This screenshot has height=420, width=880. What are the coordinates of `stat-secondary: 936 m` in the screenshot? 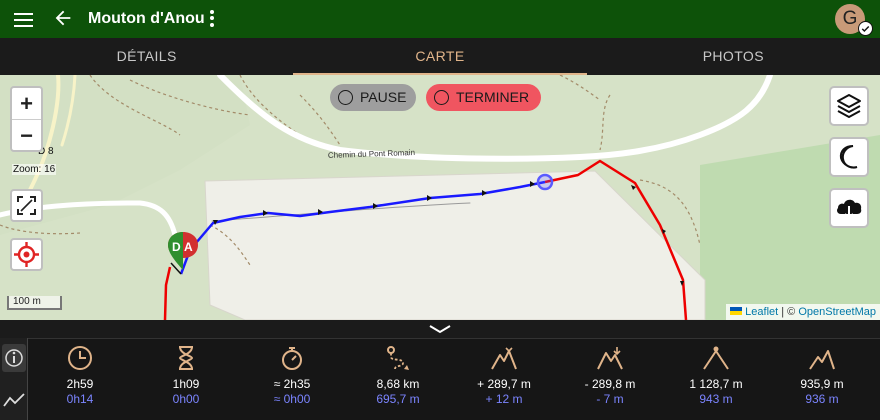 It's located at (822, 399).